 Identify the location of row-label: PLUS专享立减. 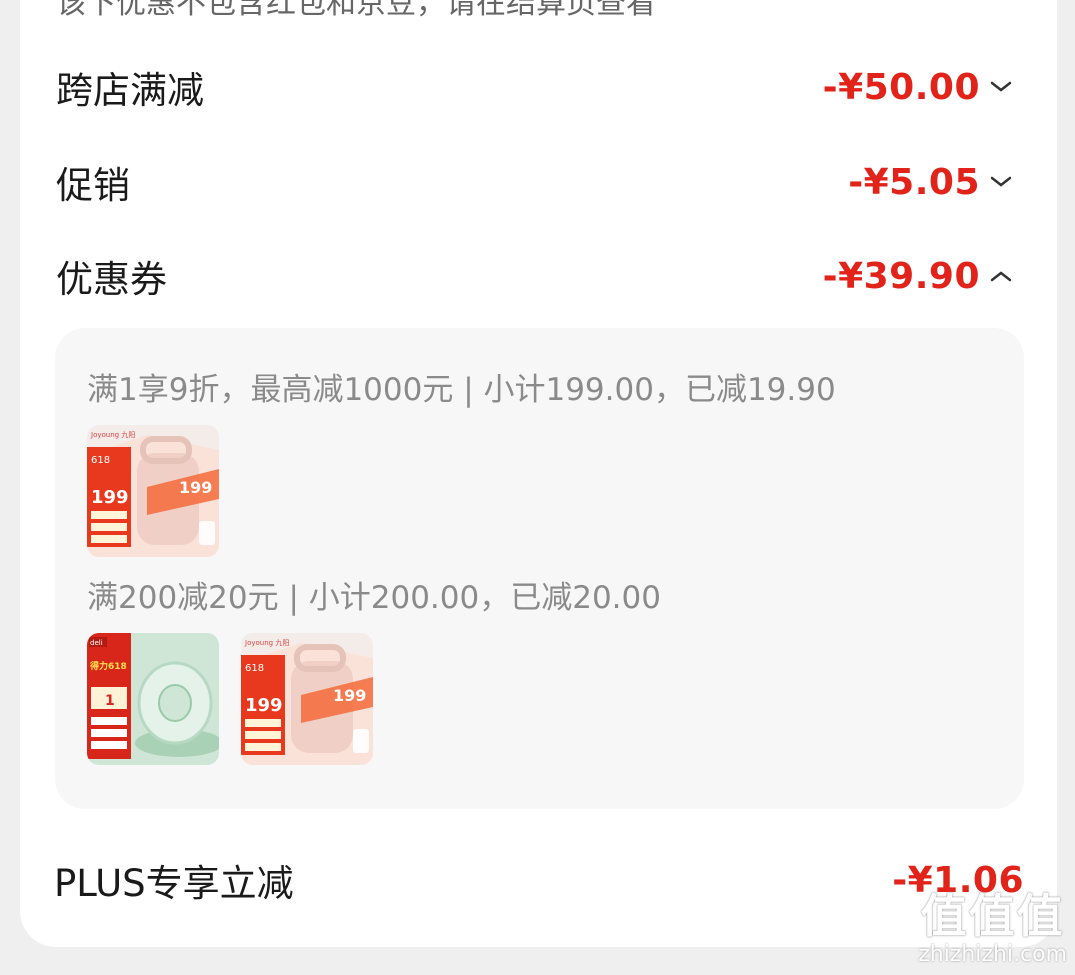
(174, 883).